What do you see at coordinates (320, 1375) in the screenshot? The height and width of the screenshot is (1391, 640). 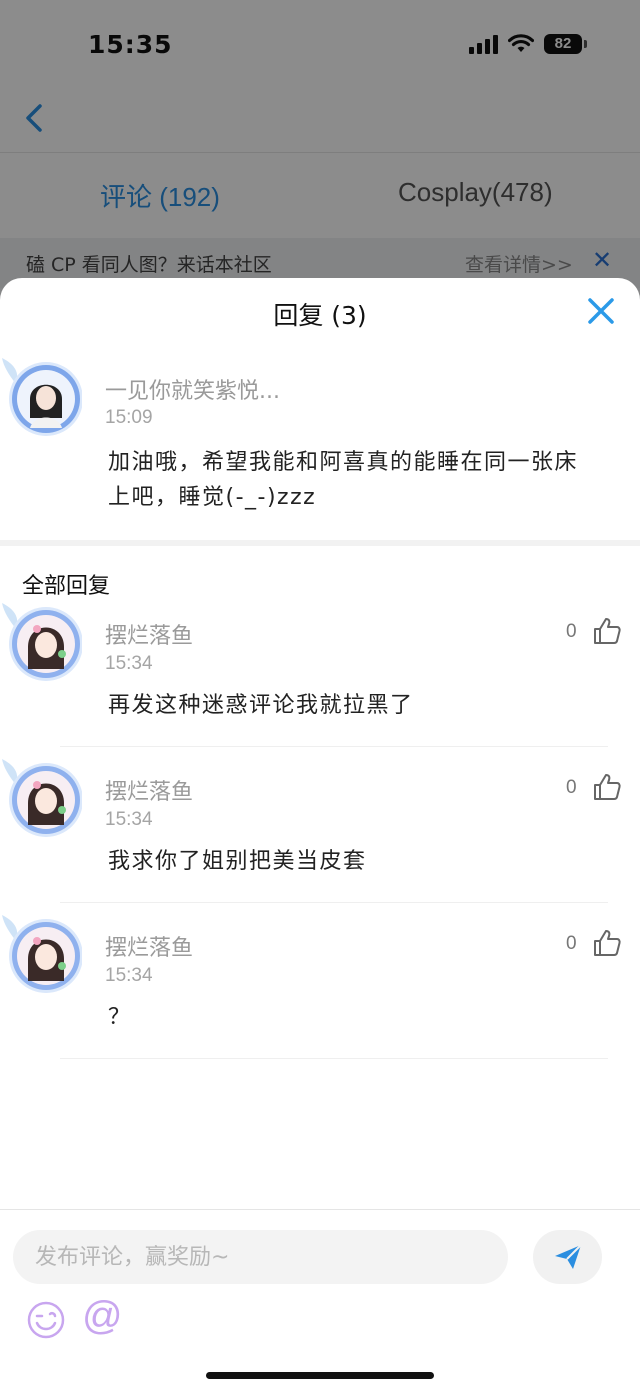 I see `home-indicator` at bounding box center [320, 1375].